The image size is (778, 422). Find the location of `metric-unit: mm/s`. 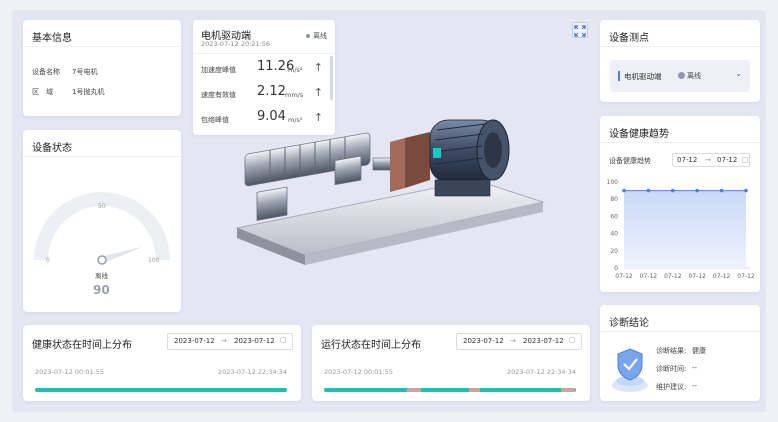

metric-unit: mm/s is located at coordinates (294, 95).